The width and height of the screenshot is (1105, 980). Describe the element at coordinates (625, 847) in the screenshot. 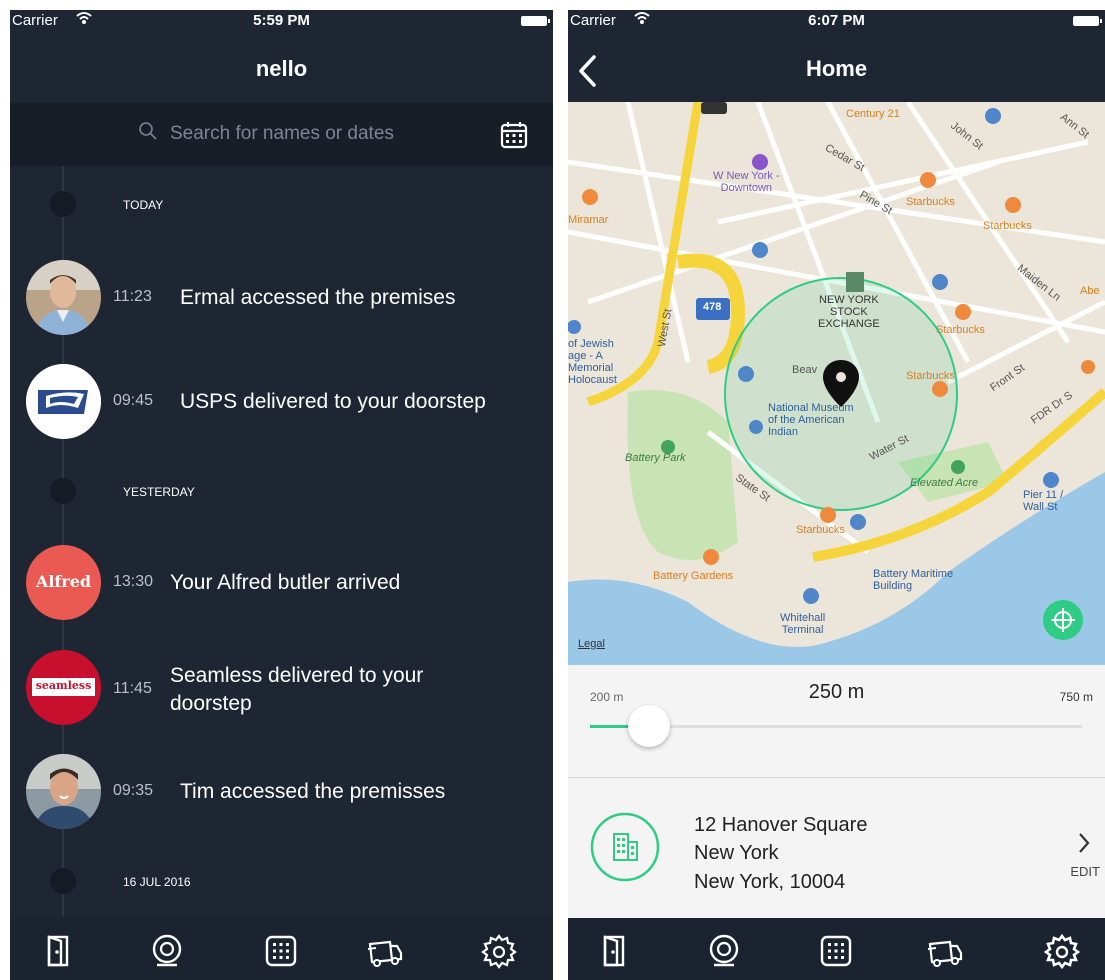

I see `building-icon` at that location.